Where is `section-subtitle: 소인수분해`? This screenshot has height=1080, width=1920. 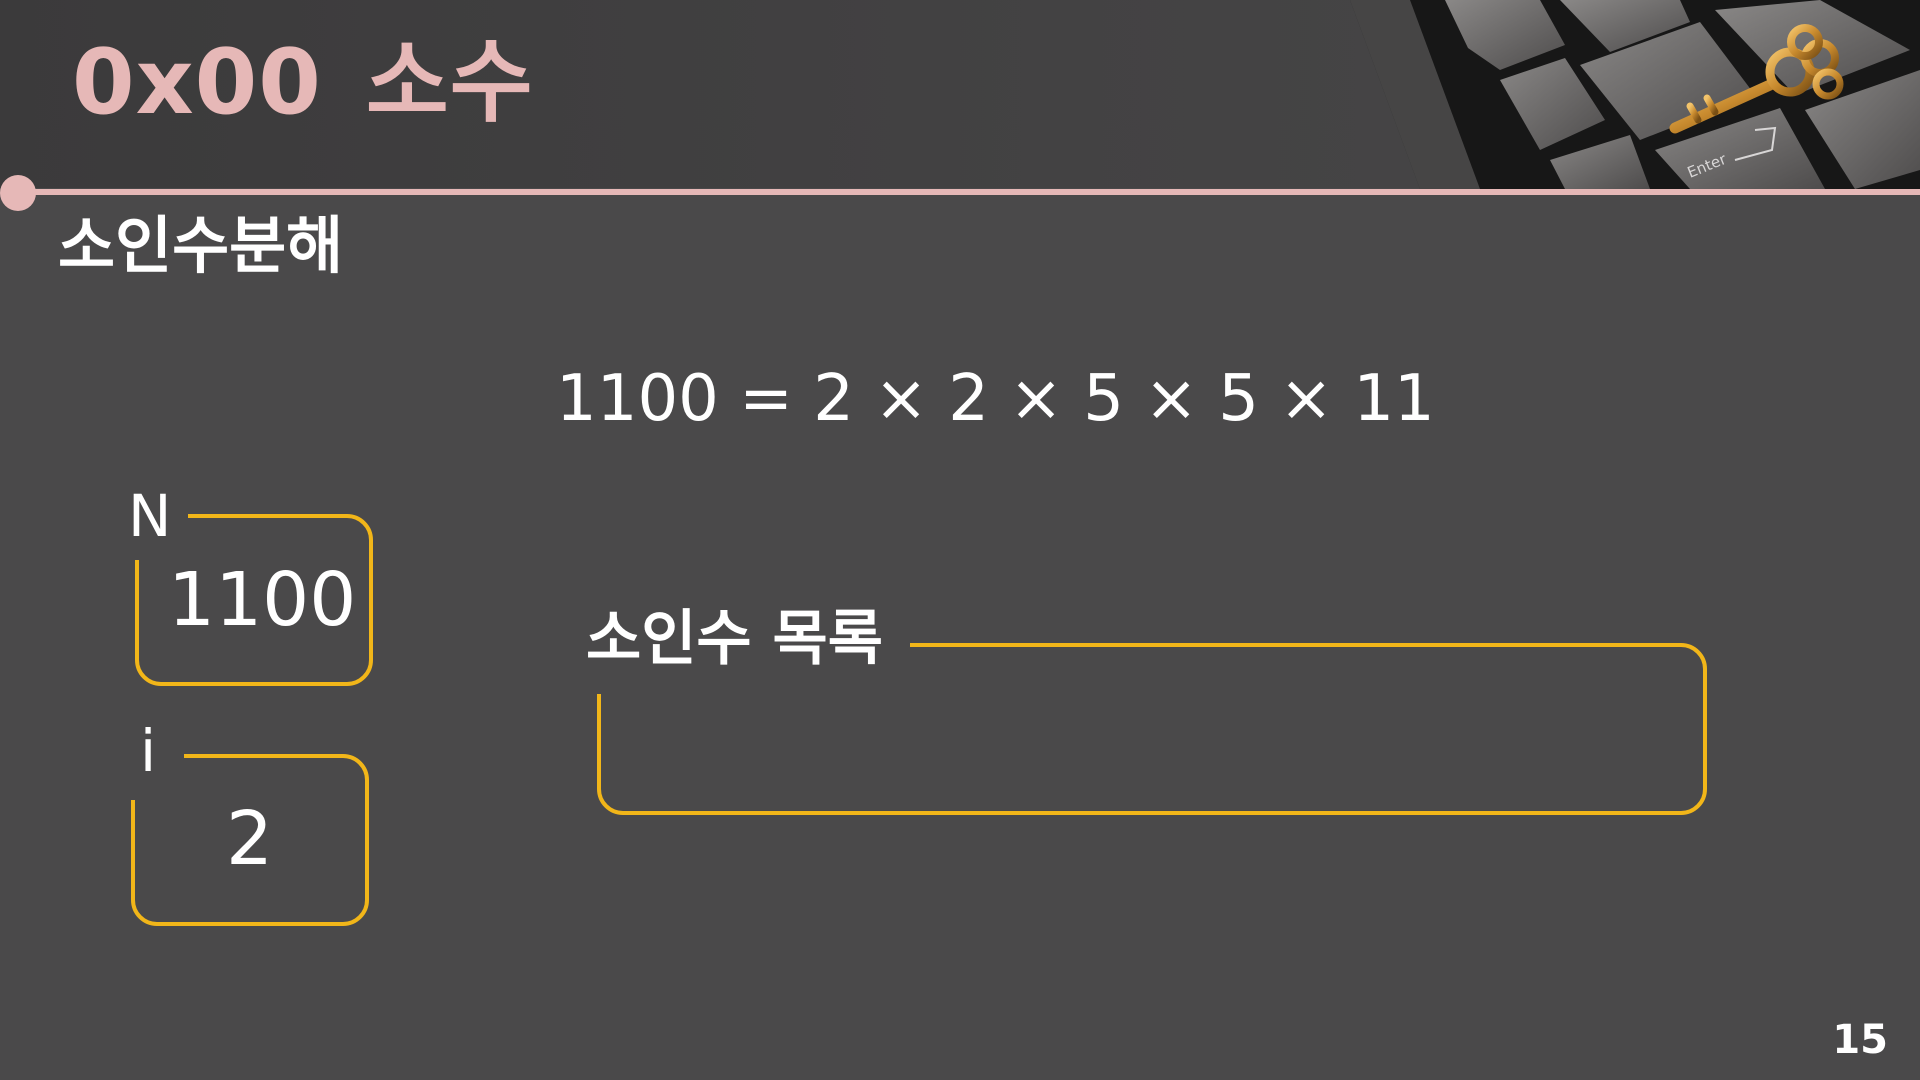 section-subtitle: 소인수분해 is located at coordinates (201, 245).